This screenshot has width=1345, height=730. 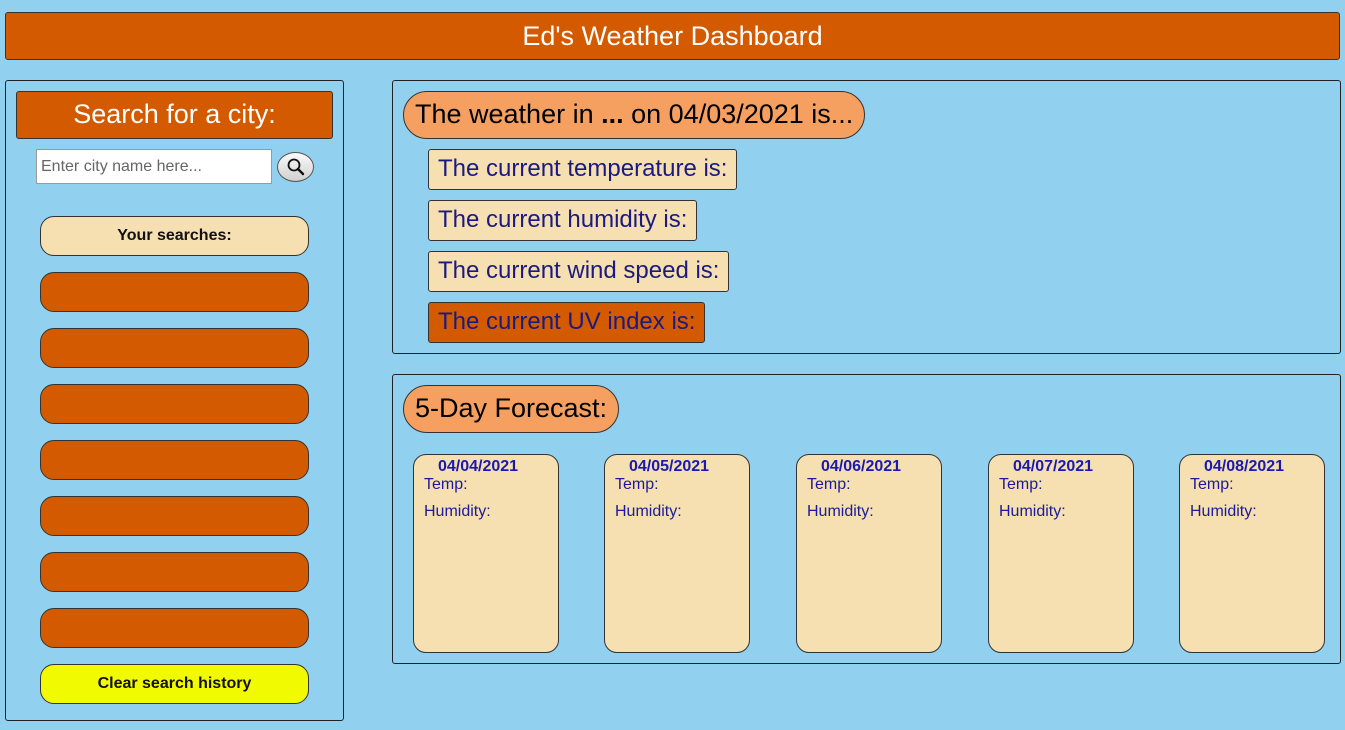 I want to click on forecast-card: 04/08/2021 Temp: Humidity:, so click(x=1252, y=553).